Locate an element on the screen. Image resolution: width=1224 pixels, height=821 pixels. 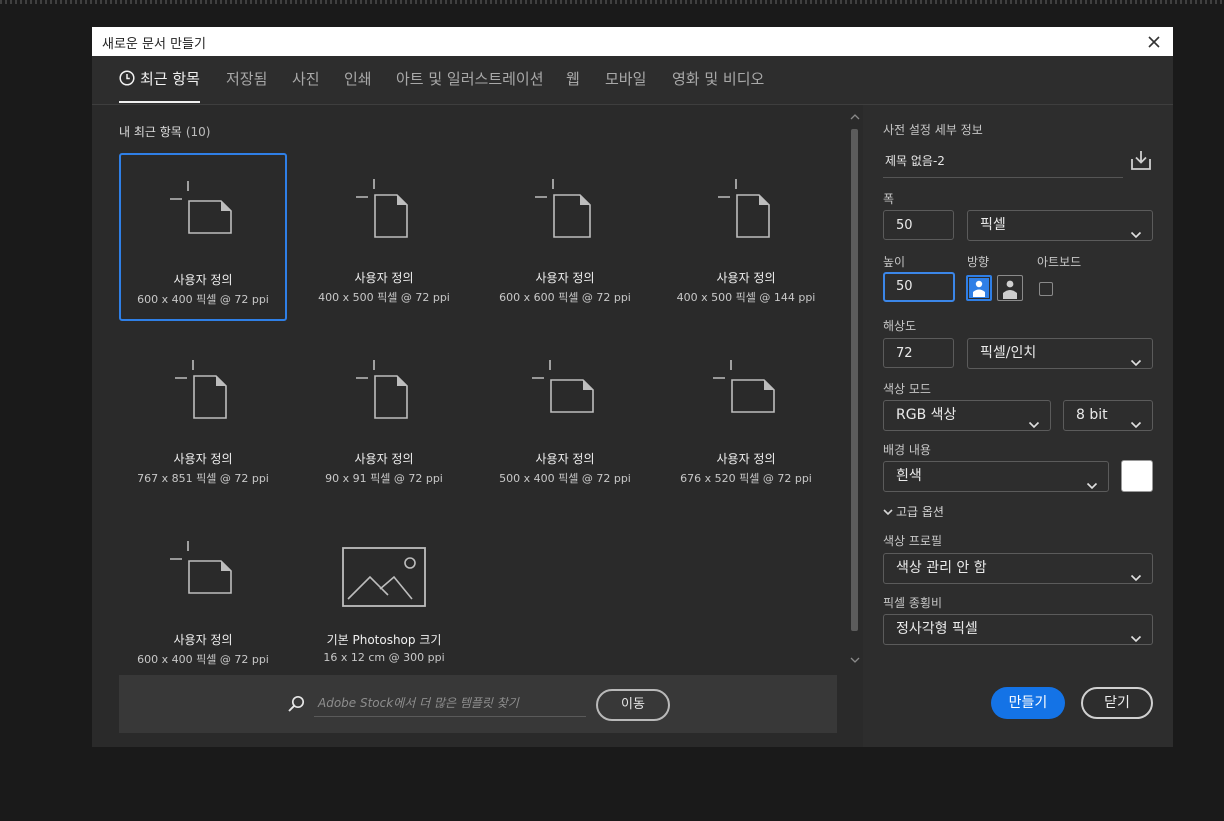
pixel-aspect-select: 정사각형 픽셀 is located at coordinates (1018, 629).